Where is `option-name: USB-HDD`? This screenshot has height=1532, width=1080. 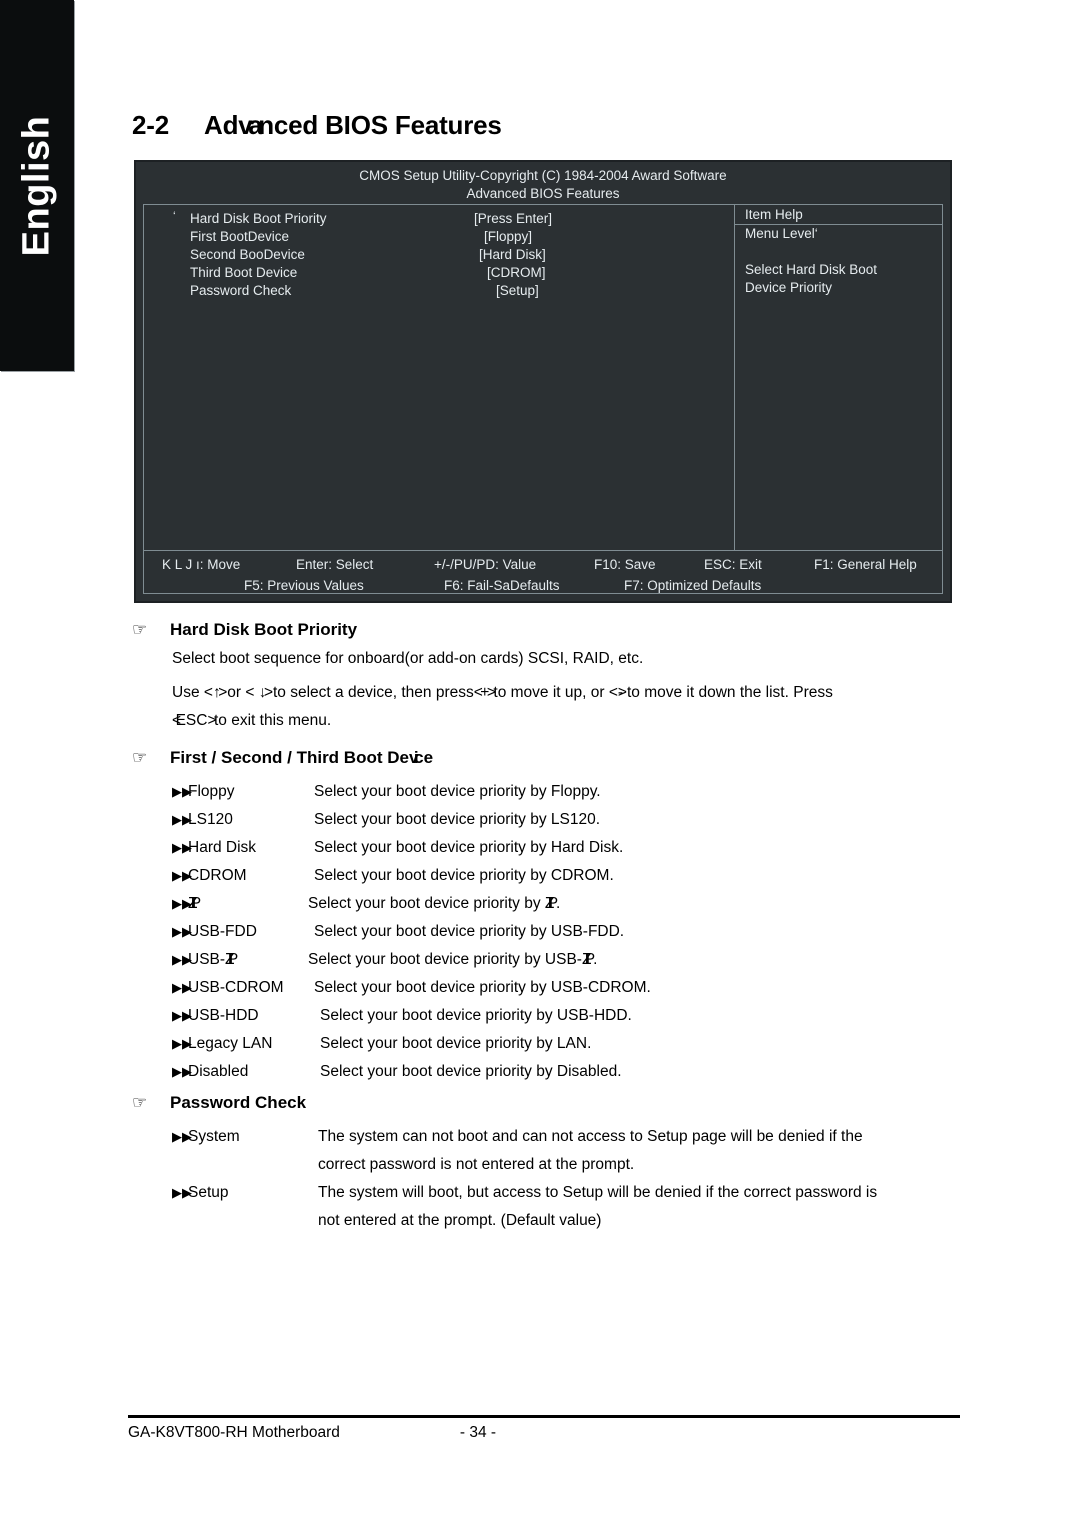
option-name: USB-HDD is located at coordinates (223, 1015).